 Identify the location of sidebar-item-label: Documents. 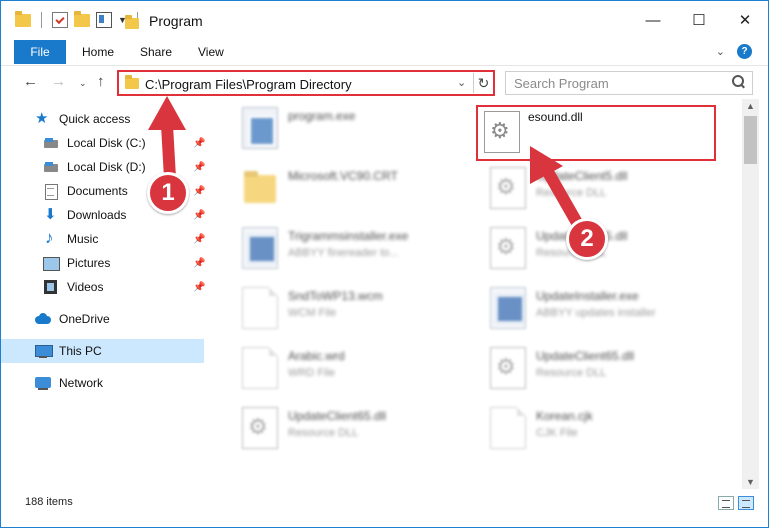
(97, 191).